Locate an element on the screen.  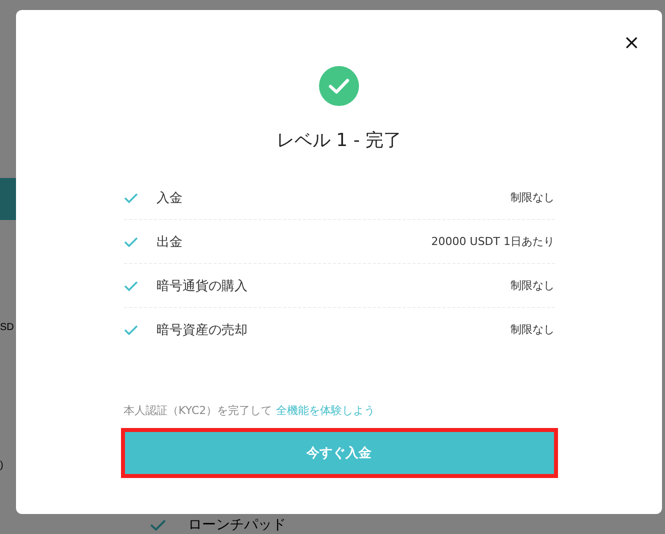
page-text: ) is located at coordinates (2, 465).